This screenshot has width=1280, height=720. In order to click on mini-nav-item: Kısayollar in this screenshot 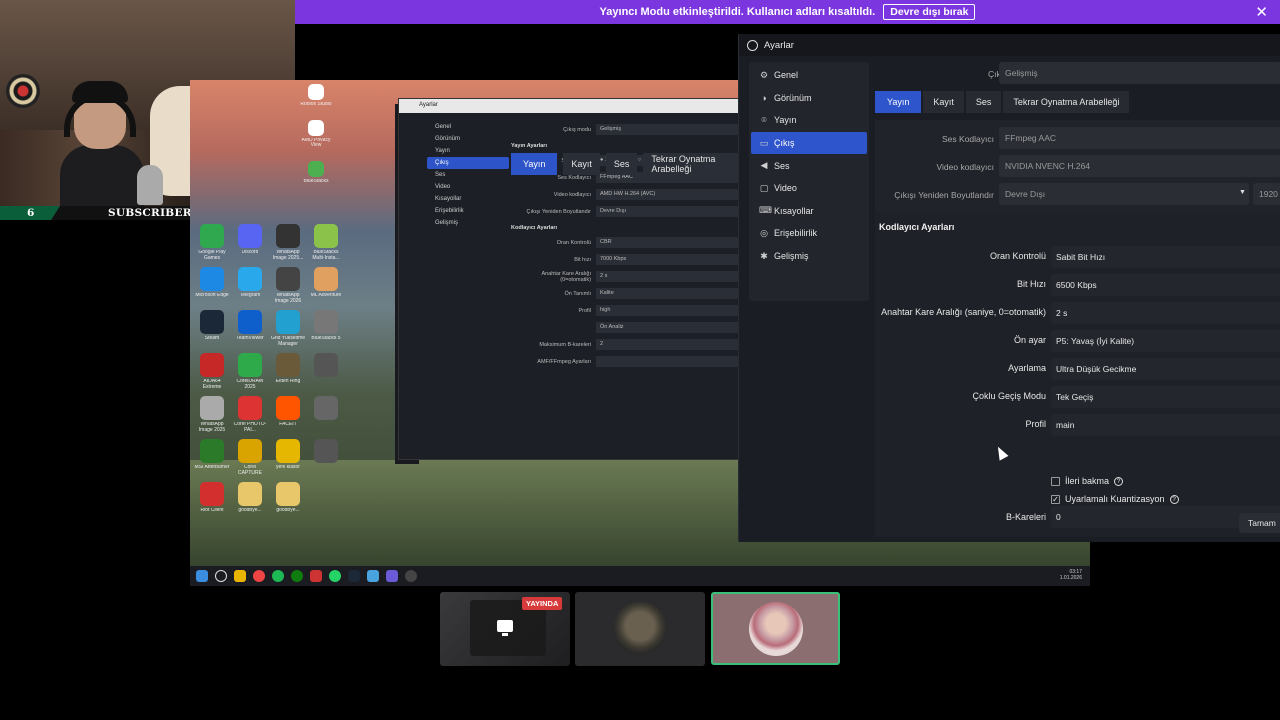, I will do `click(468, 199)`.